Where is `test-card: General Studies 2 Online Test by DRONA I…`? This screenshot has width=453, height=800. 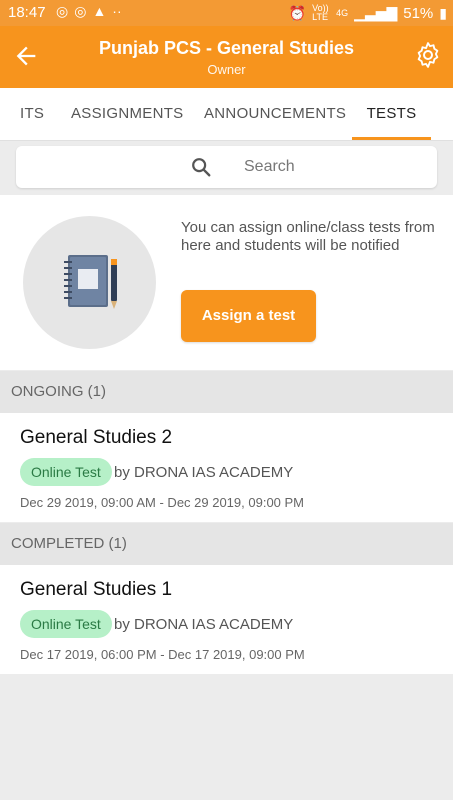 test-card: General Studies 2 Online Test by DRONA I… is located at coordinates (226, 467).